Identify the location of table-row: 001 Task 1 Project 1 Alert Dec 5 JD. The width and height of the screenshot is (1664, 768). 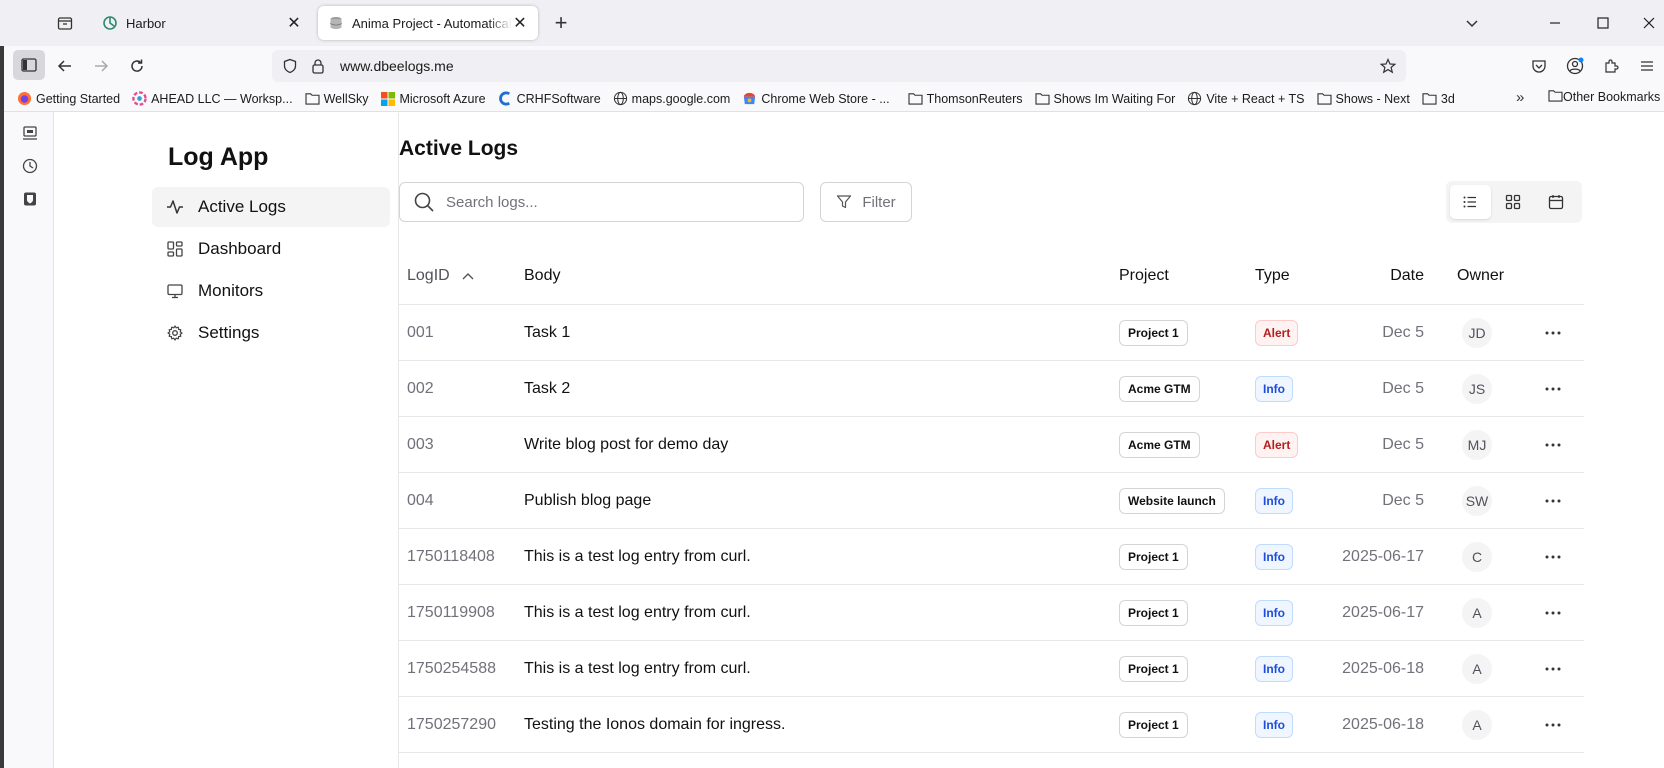
(991, 333).